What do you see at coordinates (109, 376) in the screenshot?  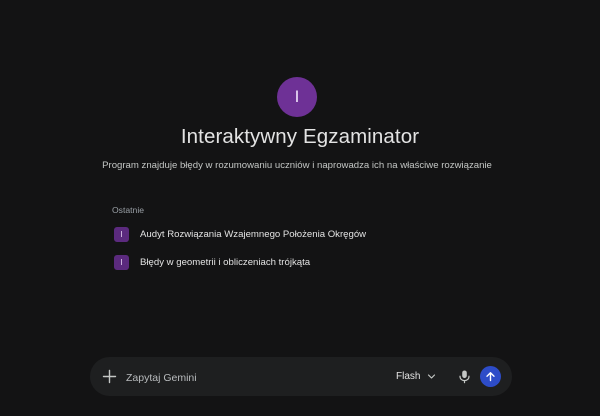 I see `plus-icon` at bounding box center [109, 376].